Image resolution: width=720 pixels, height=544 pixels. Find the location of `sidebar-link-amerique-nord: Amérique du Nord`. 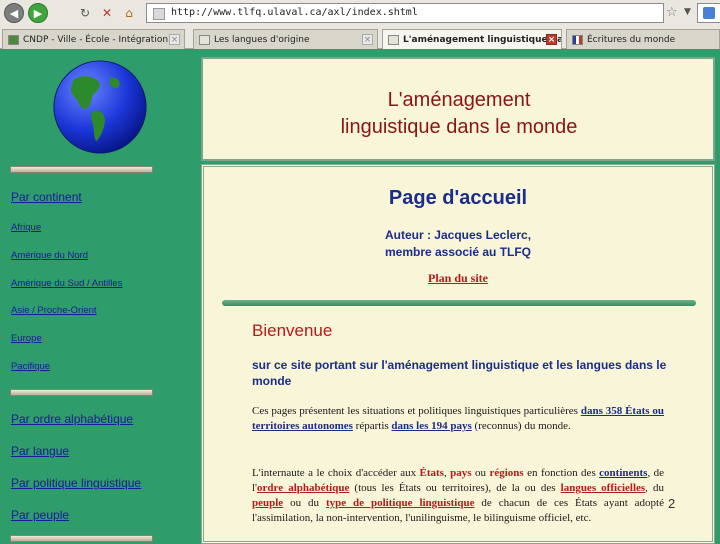

sidebar-link-amerique-nord: Amérique du Nord is located at coordinates (49, 255).